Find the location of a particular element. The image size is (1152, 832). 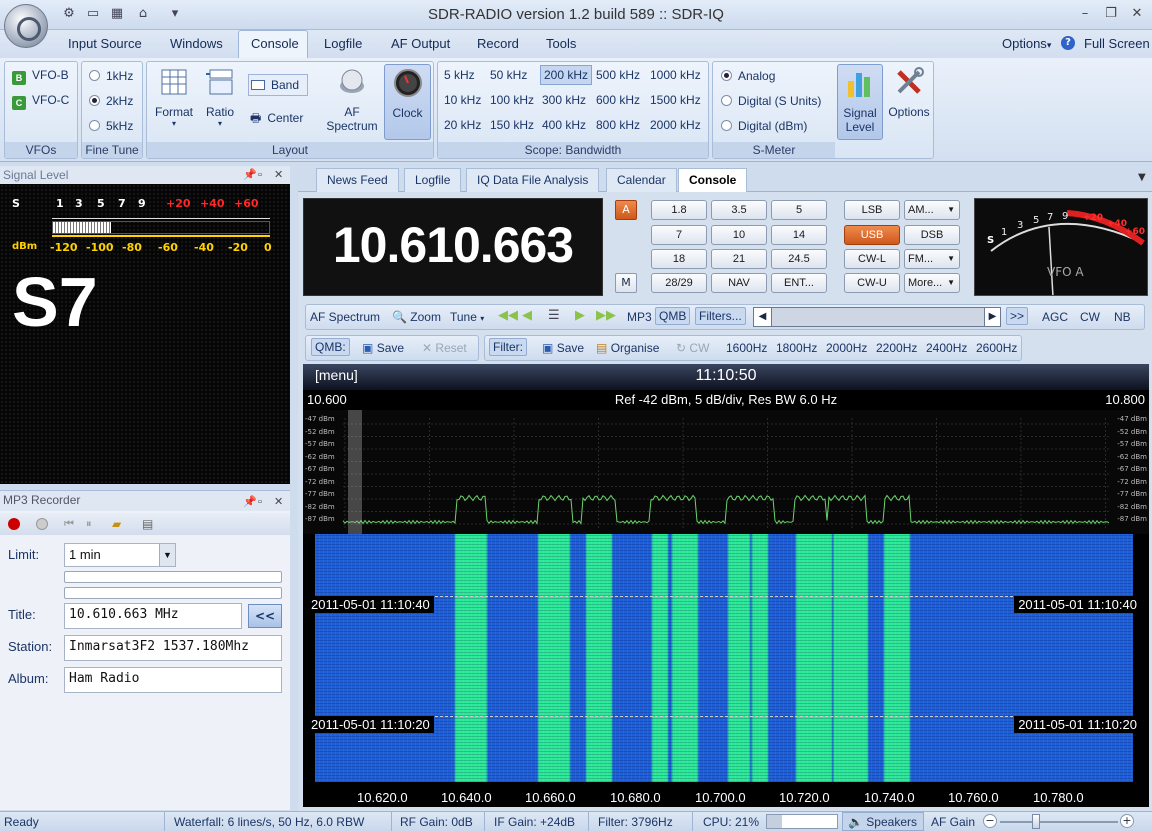

mode-lsb-button: LSB is located at coordinates (872, 210).